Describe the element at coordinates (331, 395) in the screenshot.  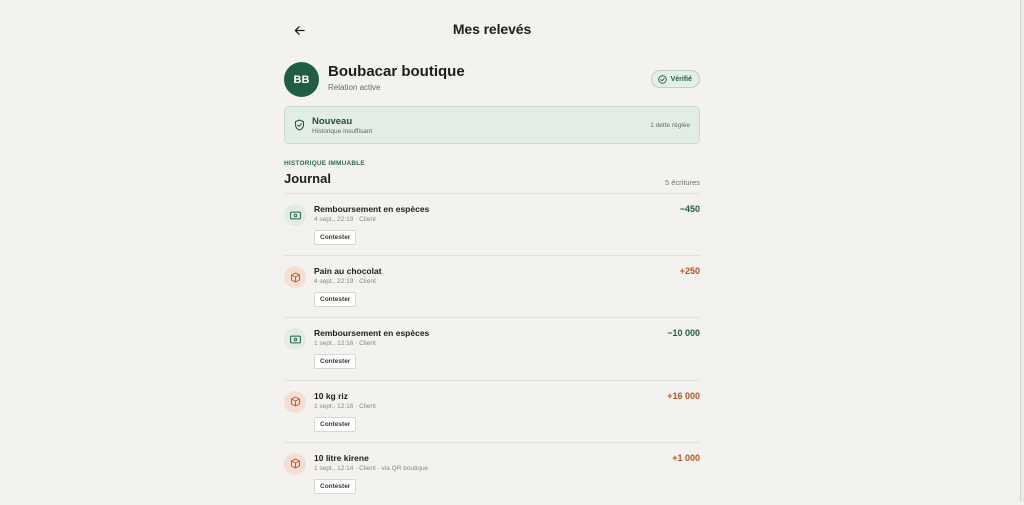
I see `entry-title: 10 kg riz` at that location.